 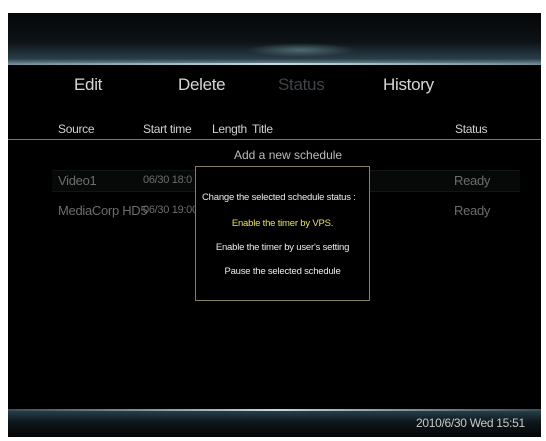 What do you see at coordinates (167, 129) in the screenshot?
I see `col-start-time: Start time` at bounding box center [167, 129].